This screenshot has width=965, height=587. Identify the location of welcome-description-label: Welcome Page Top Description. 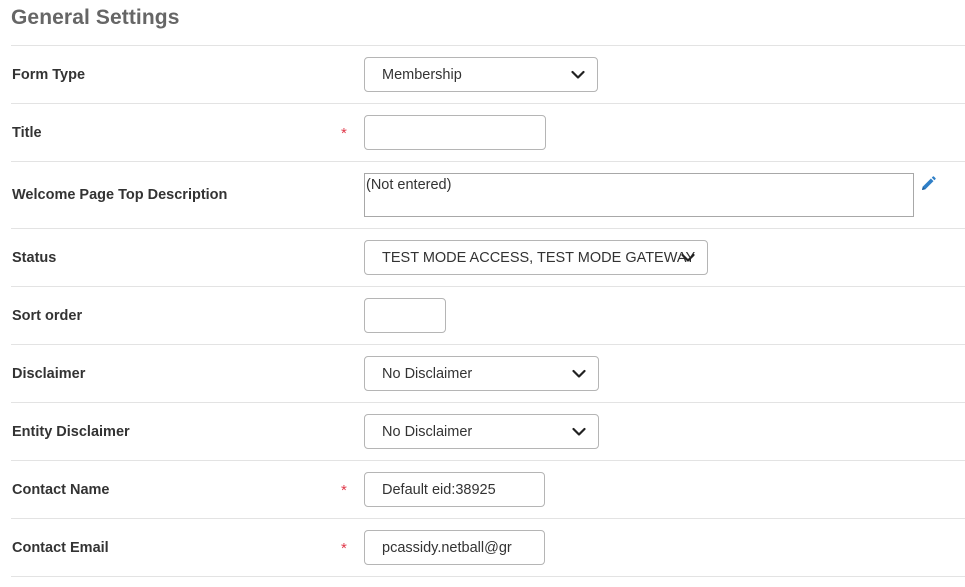
(120, 195).